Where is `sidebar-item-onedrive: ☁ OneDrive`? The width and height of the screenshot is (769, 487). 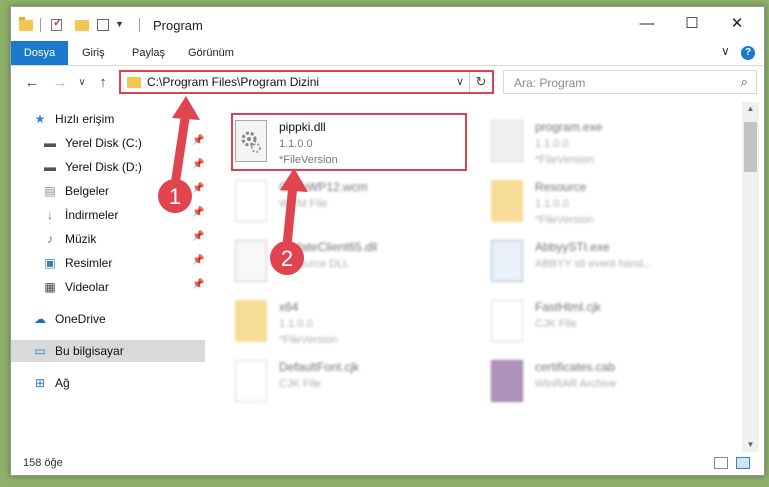
sidebar-item-onedrive: ☁ OneDrive is located at coordinates (108, 319).